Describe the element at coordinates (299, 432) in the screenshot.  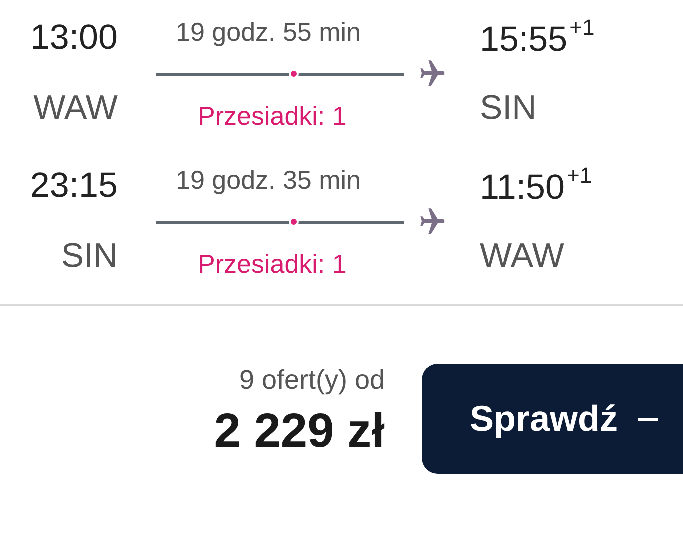
I see `price: 2 229 zł` at that location.